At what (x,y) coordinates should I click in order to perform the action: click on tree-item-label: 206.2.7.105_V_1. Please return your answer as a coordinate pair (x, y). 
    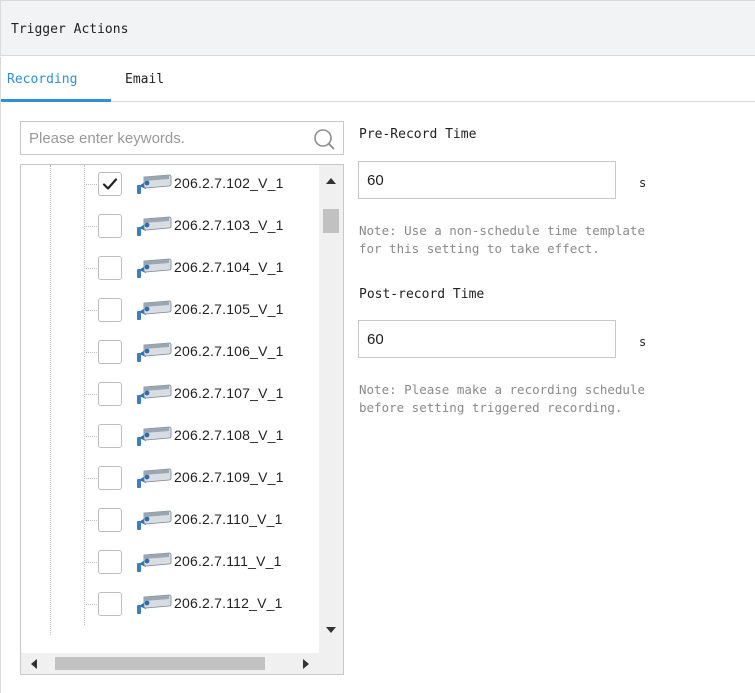
    Looking at the image, I should click on (229, 309).